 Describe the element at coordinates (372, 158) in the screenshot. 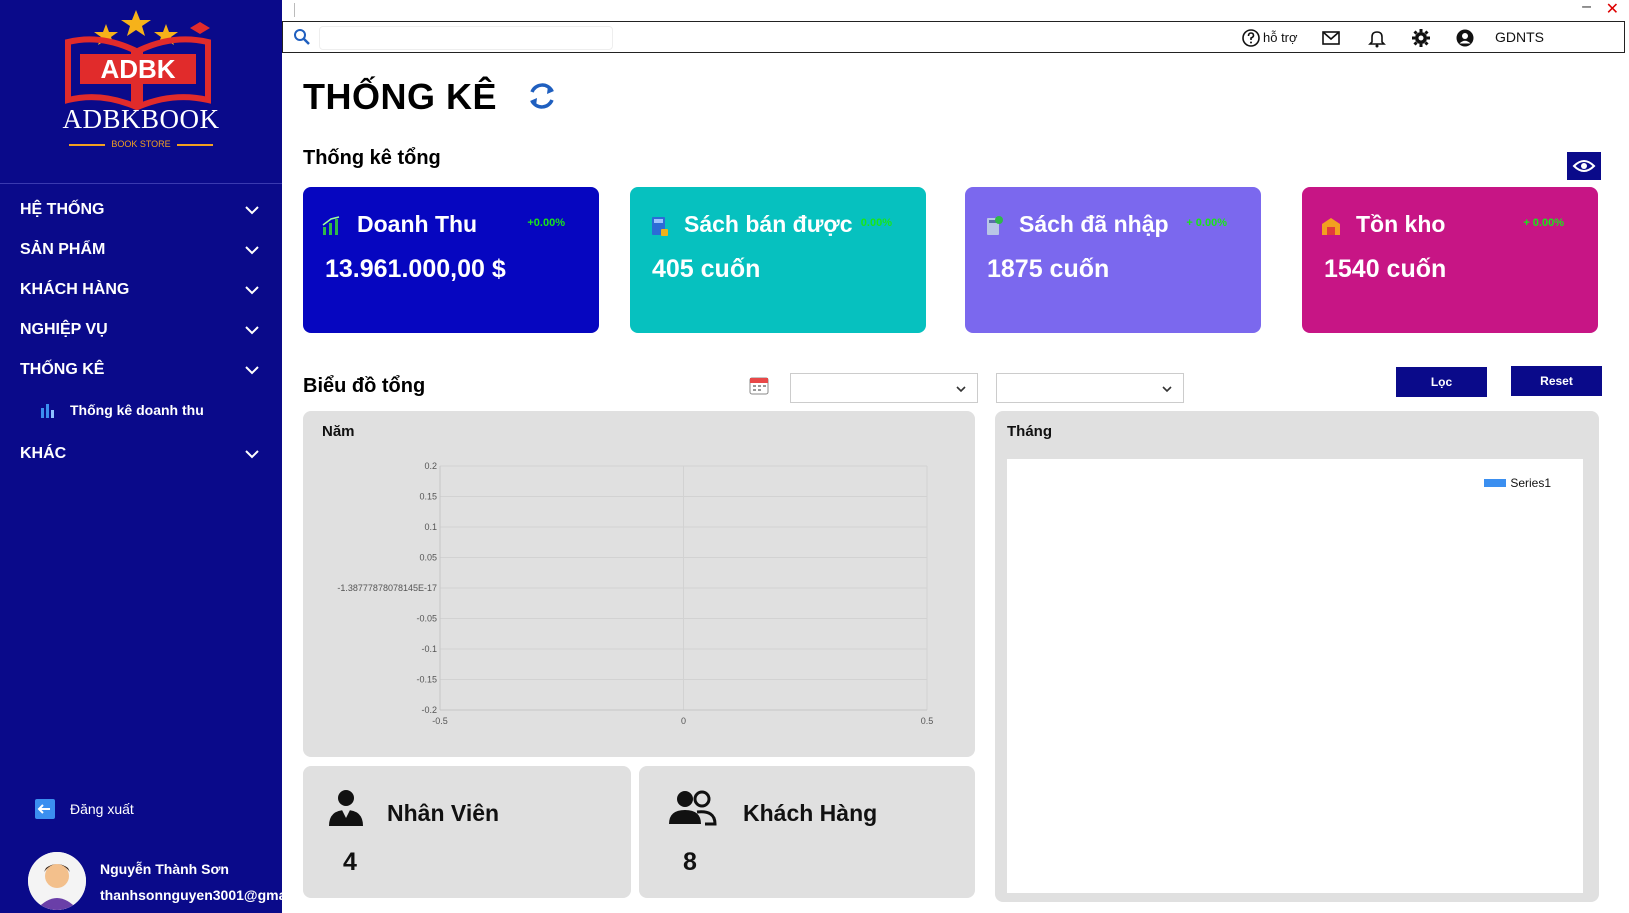

I see `section-title-total: Thống kê tổng` at that location.